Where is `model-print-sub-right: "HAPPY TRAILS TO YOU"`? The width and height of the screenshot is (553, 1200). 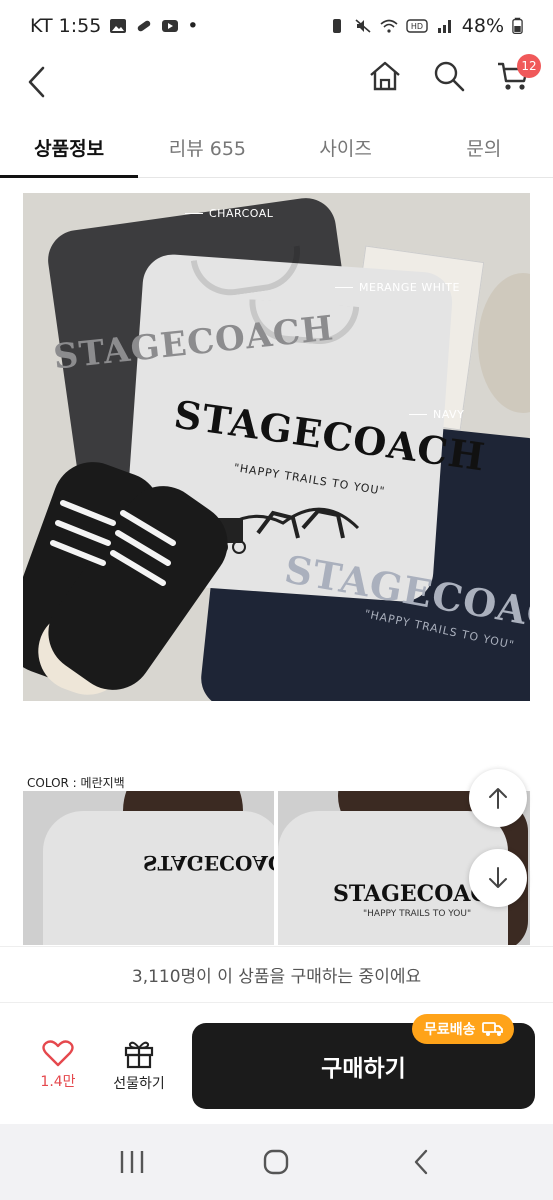
model-print-sub-right: "HAPPY TRAILS TO YOU" is located at coordinates (417, 914).